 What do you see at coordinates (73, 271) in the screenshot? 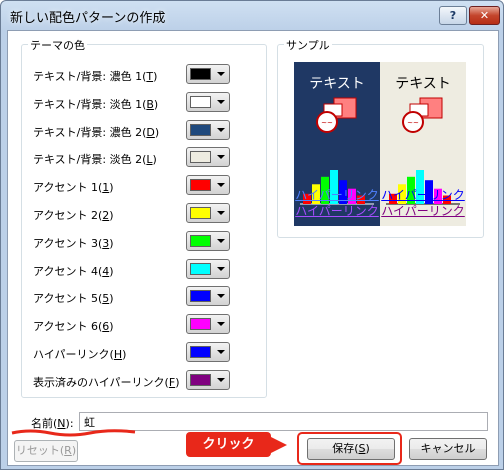
I see `color-label-7: アクセント 4(4)` at bounding box center [73, 271].